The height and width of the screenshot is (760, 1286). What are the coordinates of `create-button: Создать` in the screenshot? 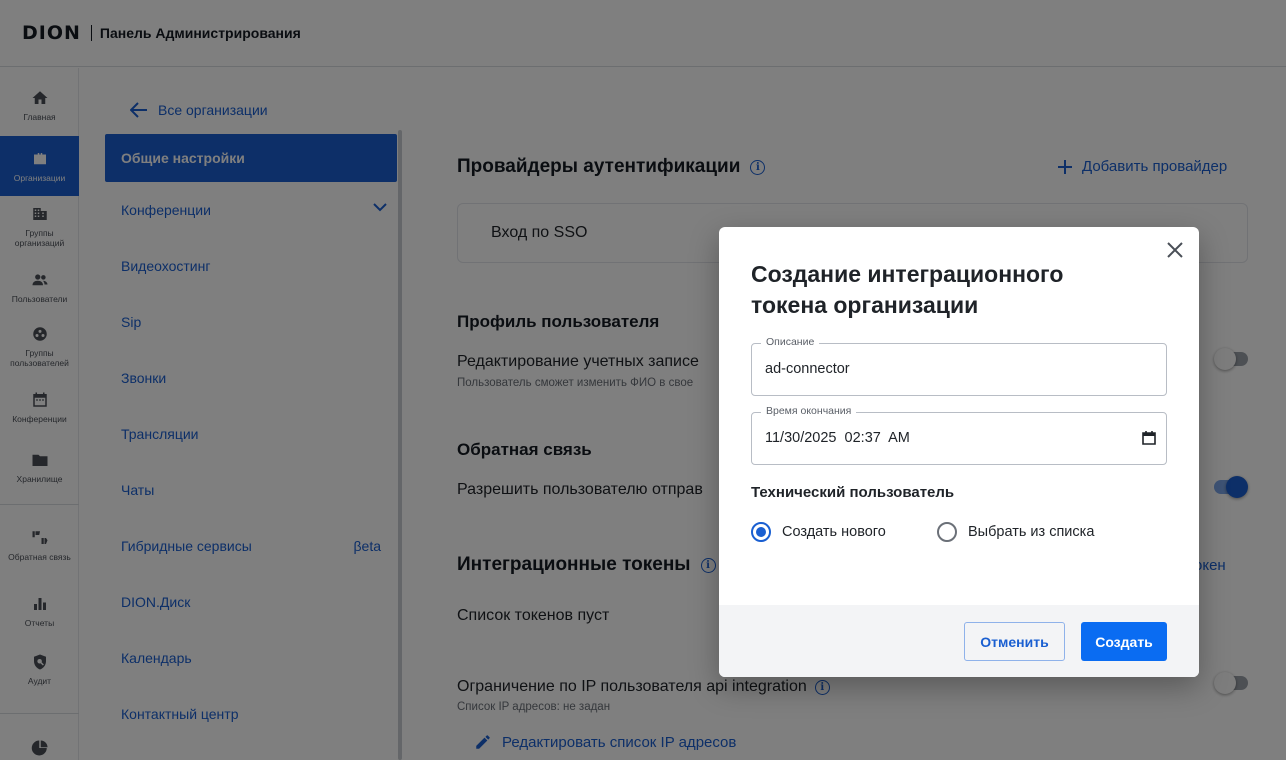 It's located at (1124, 641).